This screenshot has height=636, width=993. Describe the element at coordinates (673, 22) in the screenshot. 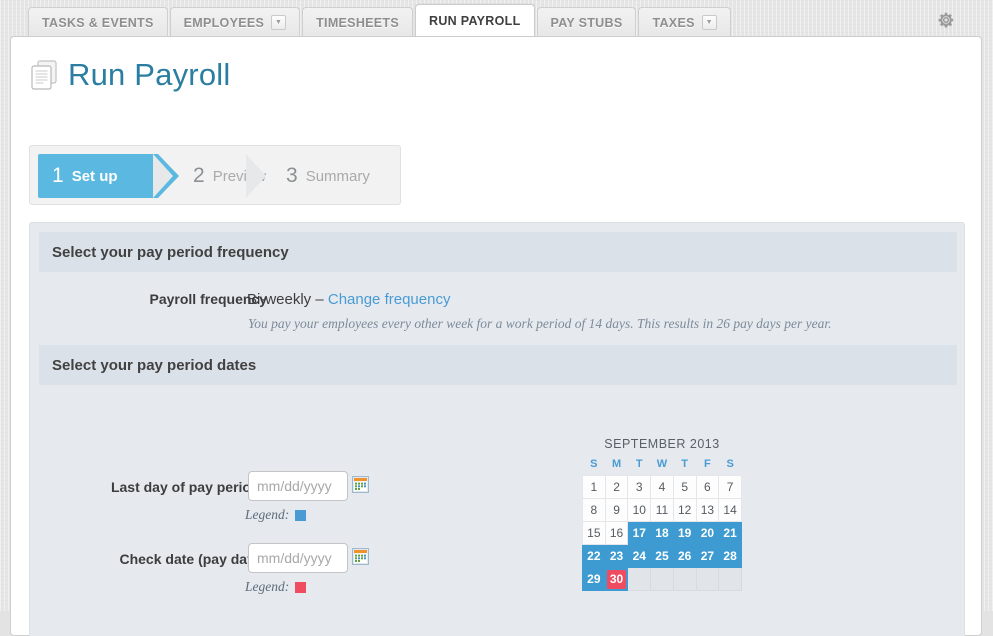

I see `tab-label: TAXES` at that location.